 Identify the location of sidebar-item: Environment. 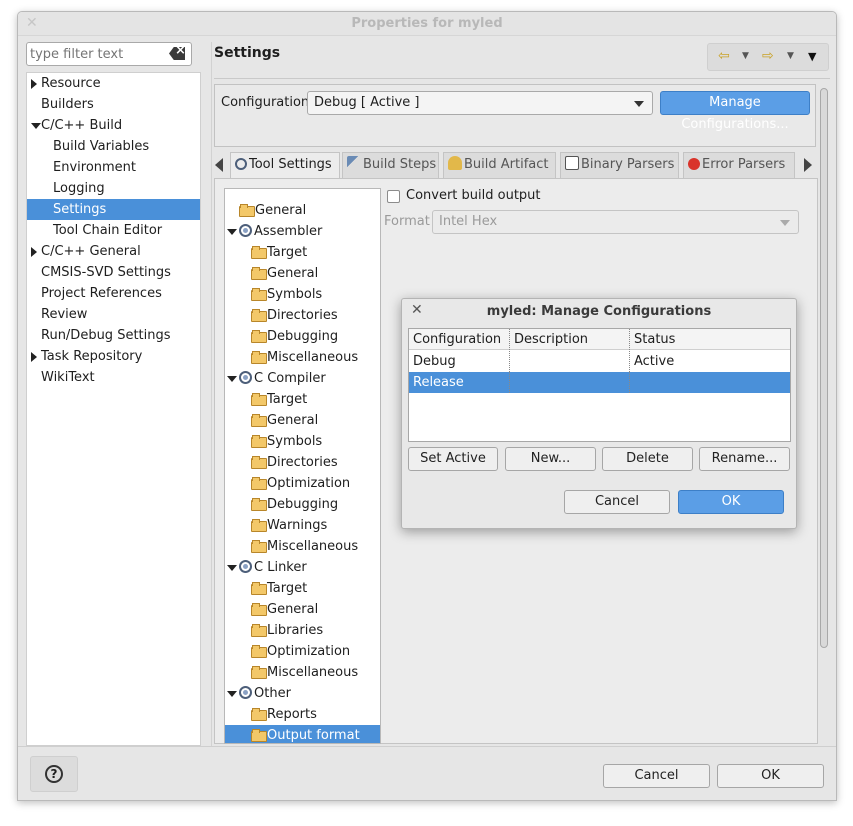
(113, 167).